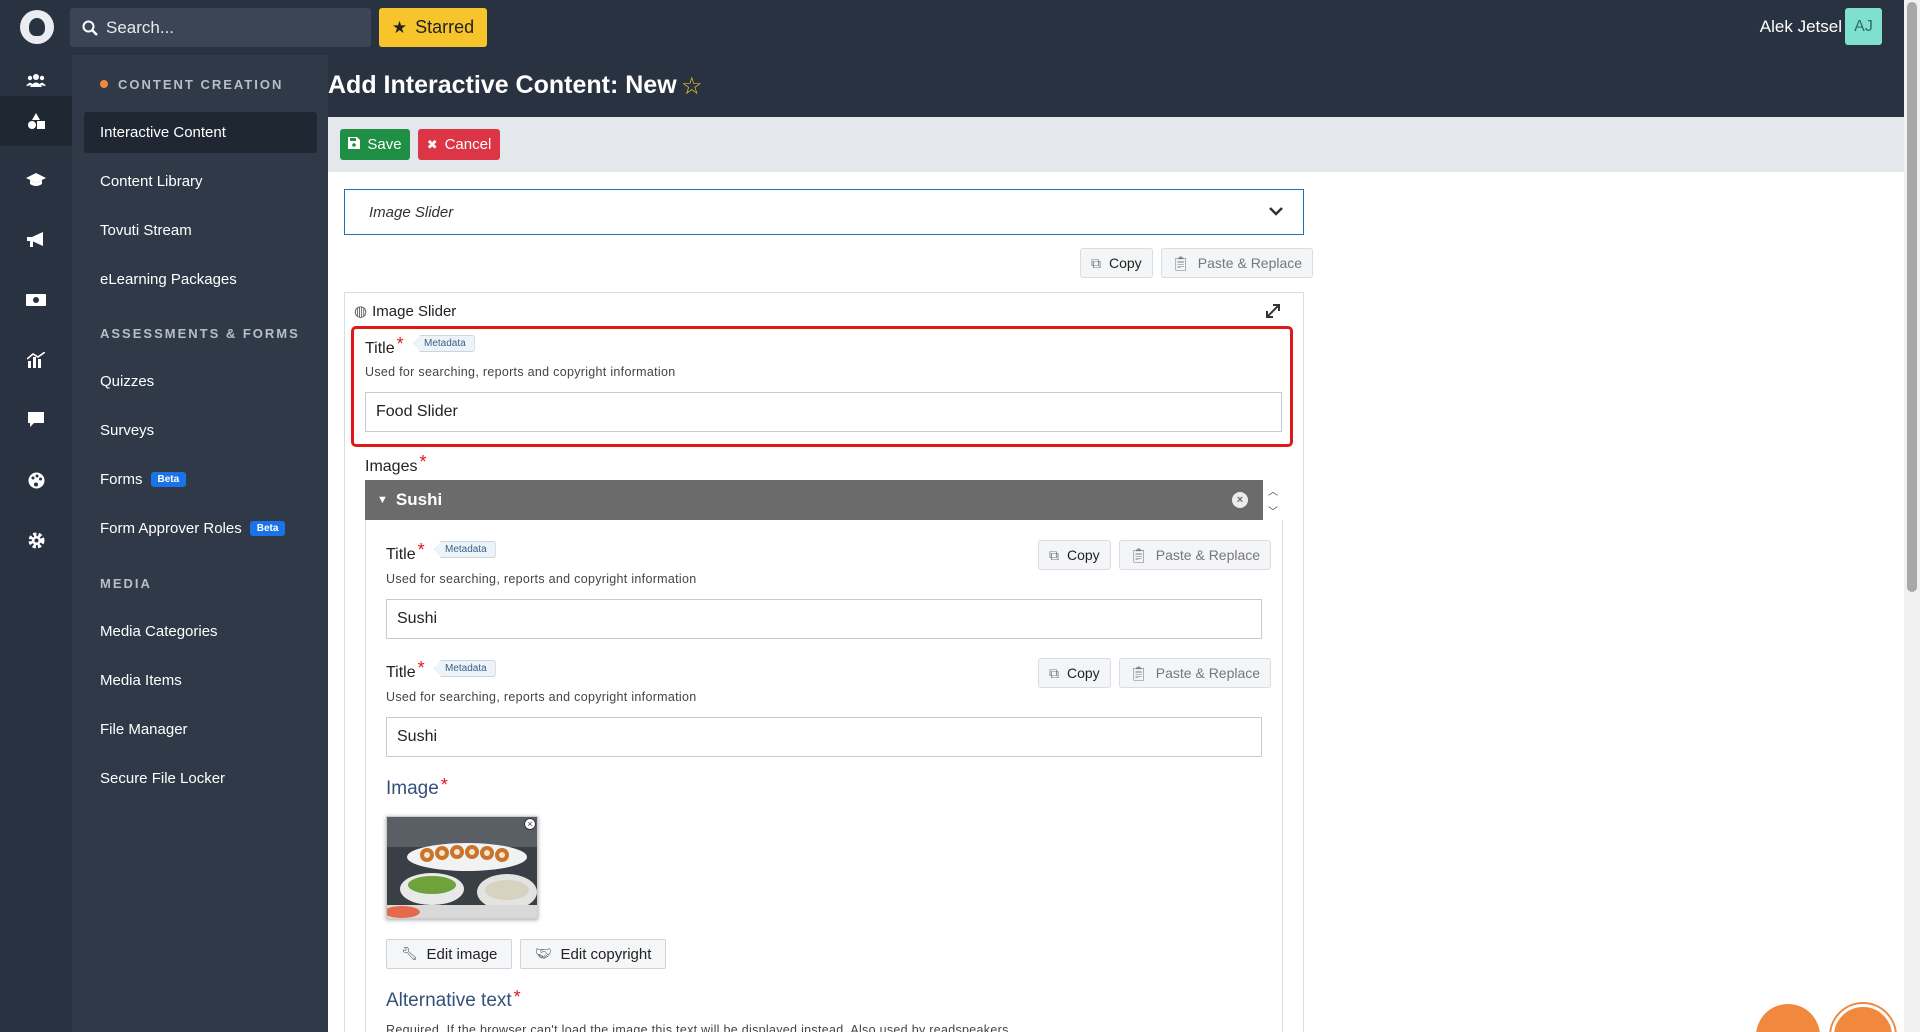 The image size is (1920, 1032). Describe the element at coordinates (1273, 500) in the screenshot. I see `reorder-control: ︿ ﹀` at that location.